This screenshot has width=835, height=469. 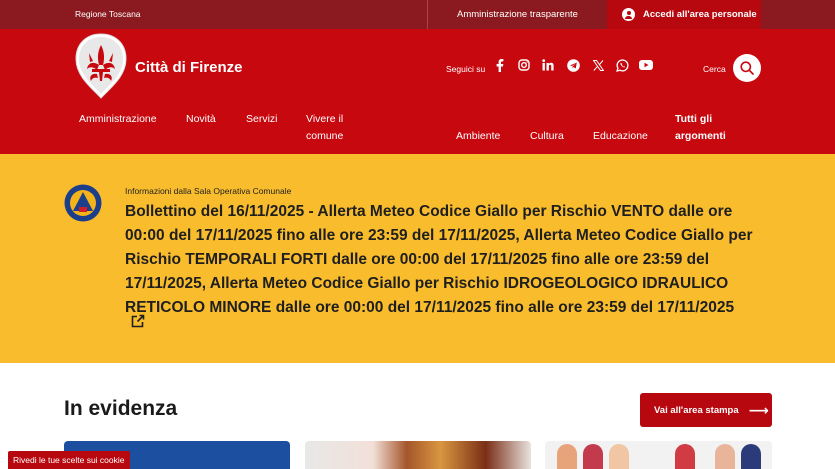 I want to click on linkedin-icon, so click(x=548, y=65).